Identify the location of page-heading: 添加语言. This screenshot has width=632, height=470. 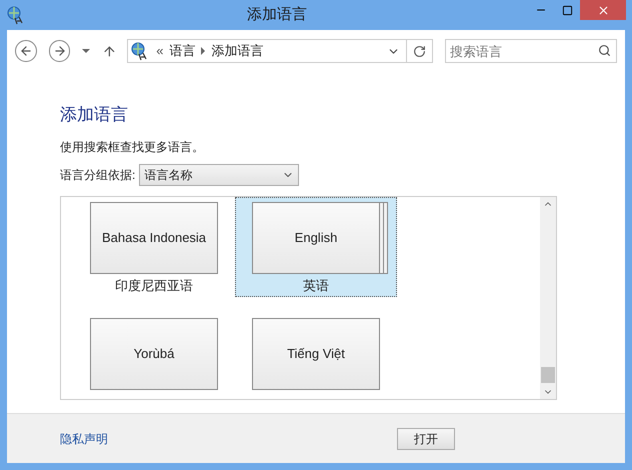
(94, 115).